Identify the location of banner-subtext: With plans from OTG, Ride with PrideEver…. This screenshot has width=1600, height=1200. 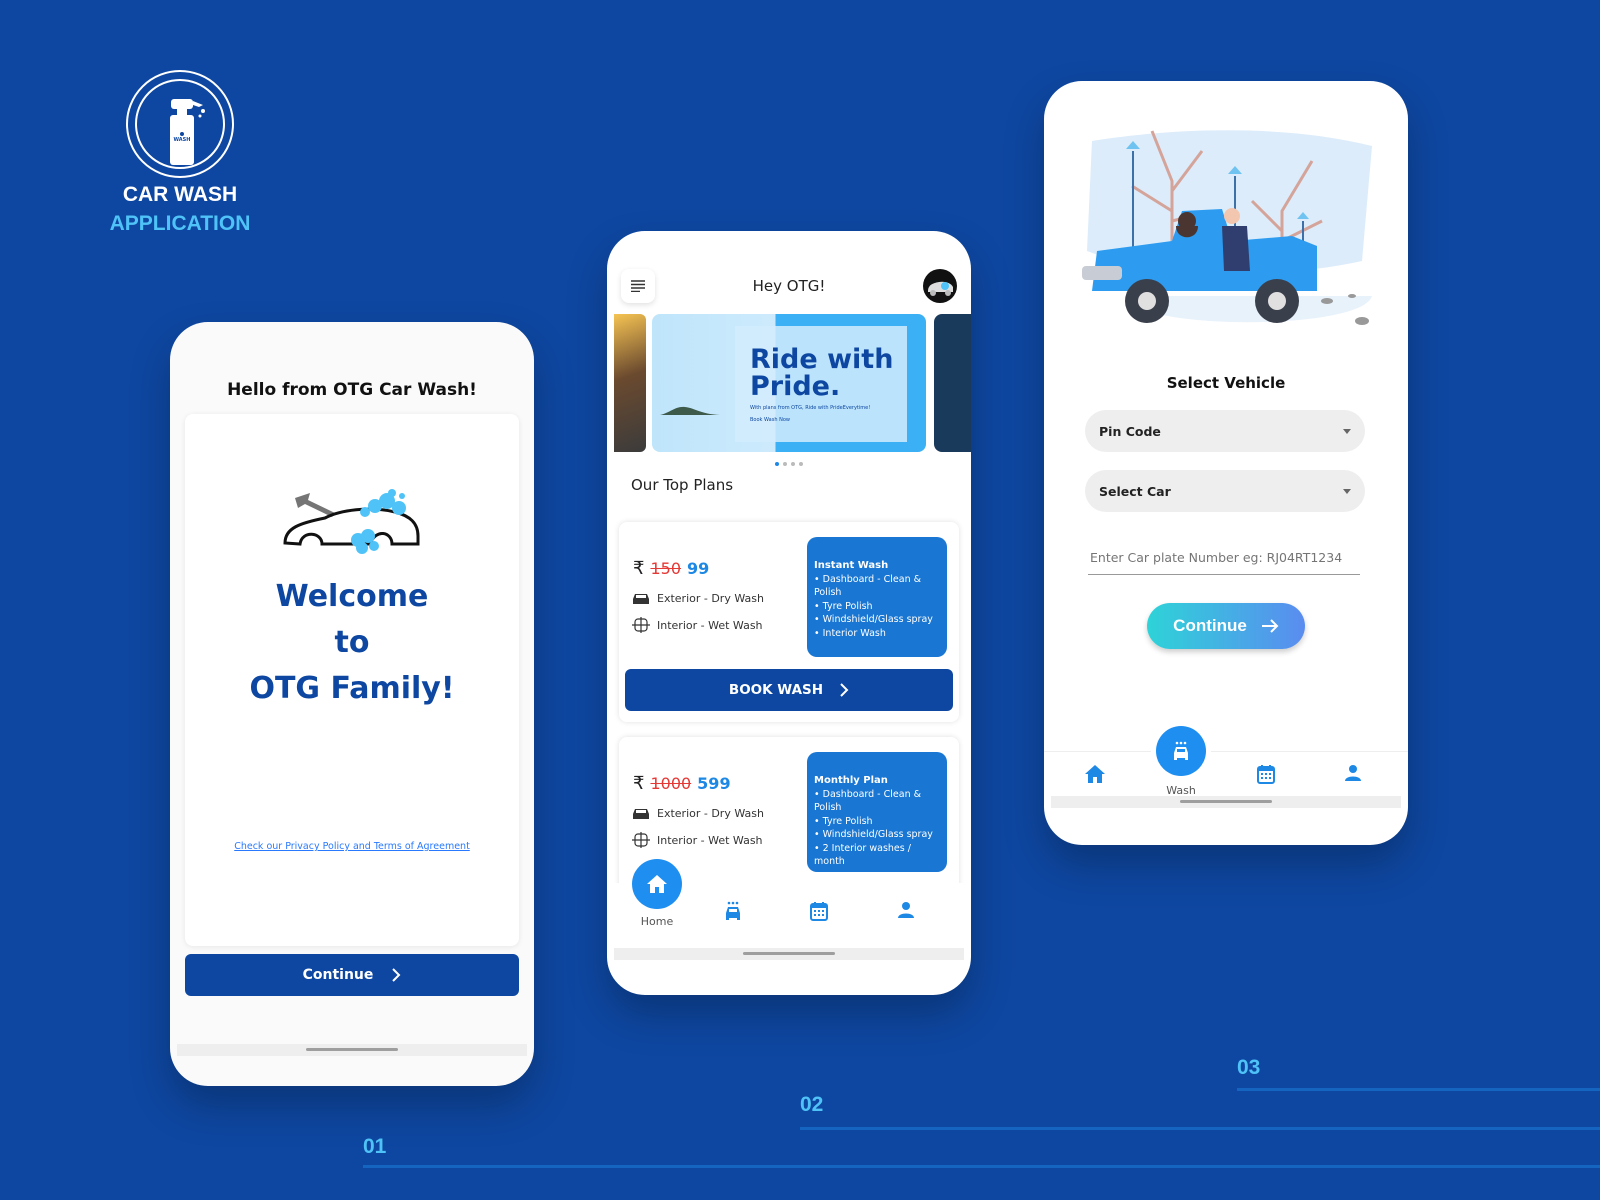
(810, 408).